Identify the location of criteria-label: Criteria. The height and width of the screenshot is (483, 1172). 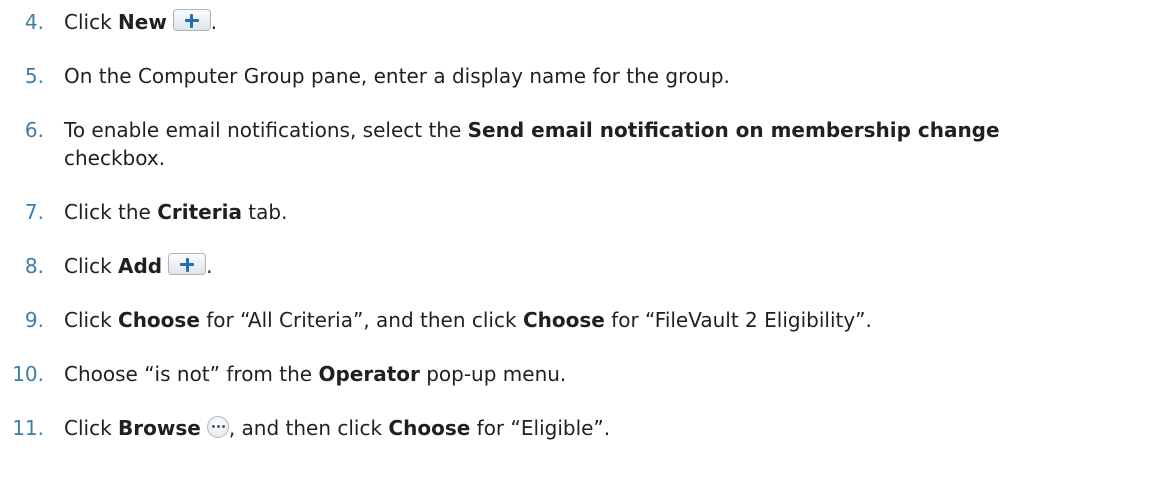
(199, 212).